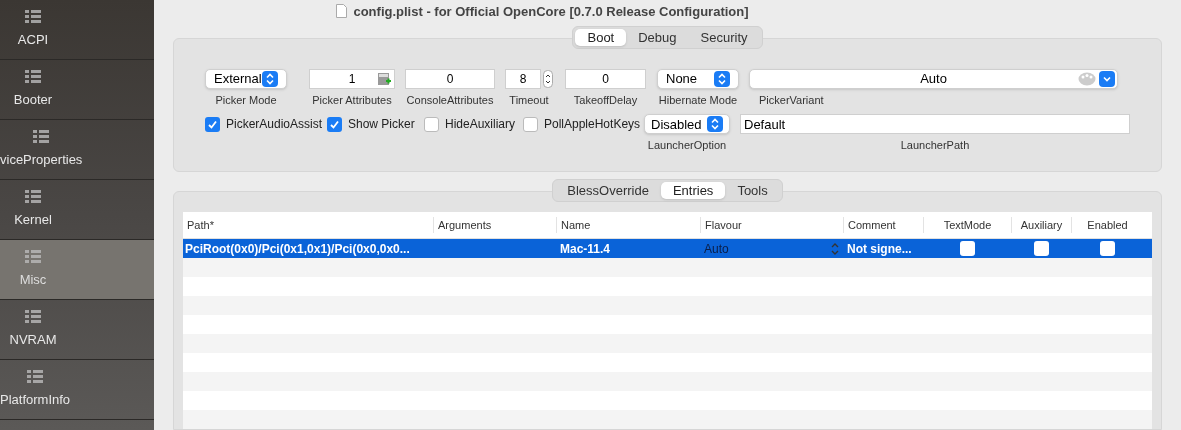 This screenshot has height=430, width=1181. I want to click on column-header: Path*, so click(308, 225).